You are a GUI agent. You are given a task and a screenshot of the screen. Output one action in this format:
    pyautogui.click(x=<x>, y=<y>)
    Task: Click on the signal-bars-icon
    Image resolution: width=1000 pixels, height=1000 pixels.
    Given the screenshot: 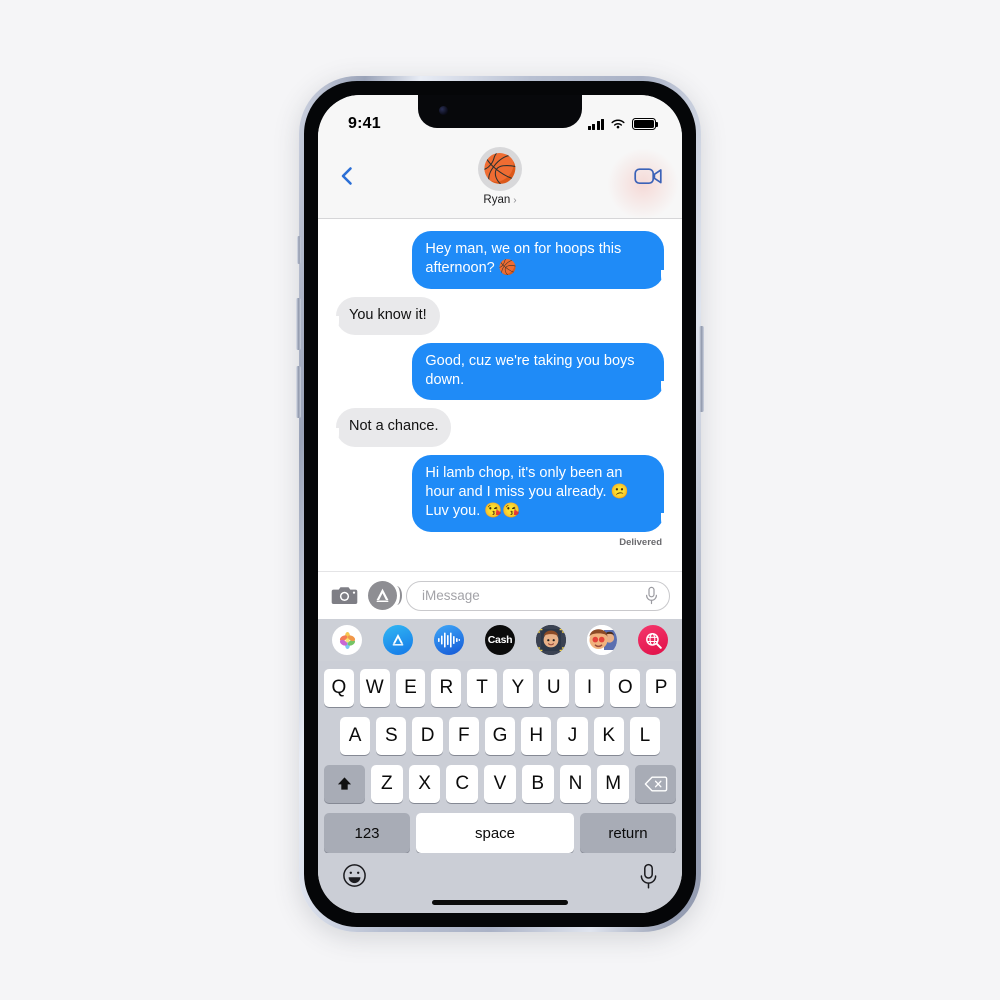 What is the action you would take?
    pyautogui.click(x=595, y=124)
    